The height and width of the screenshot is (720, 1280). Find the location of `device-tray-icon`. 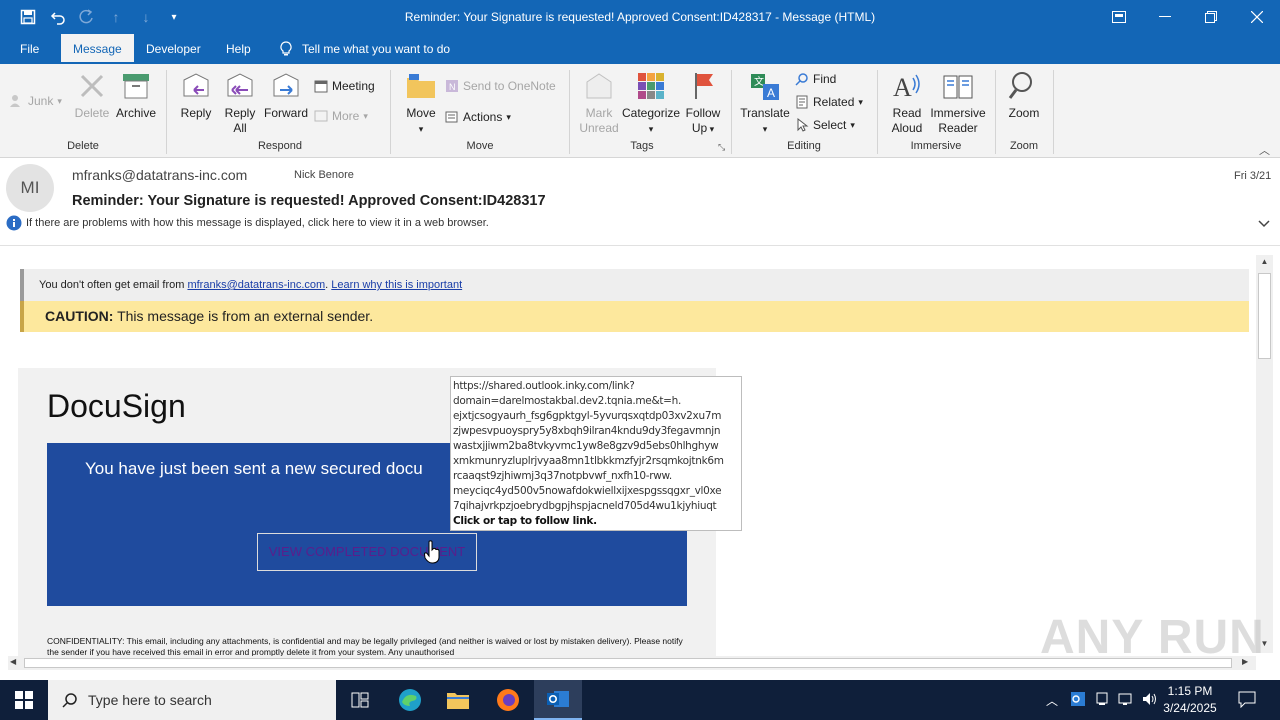

device-tray-icon is located at coordinates (1102, 700).